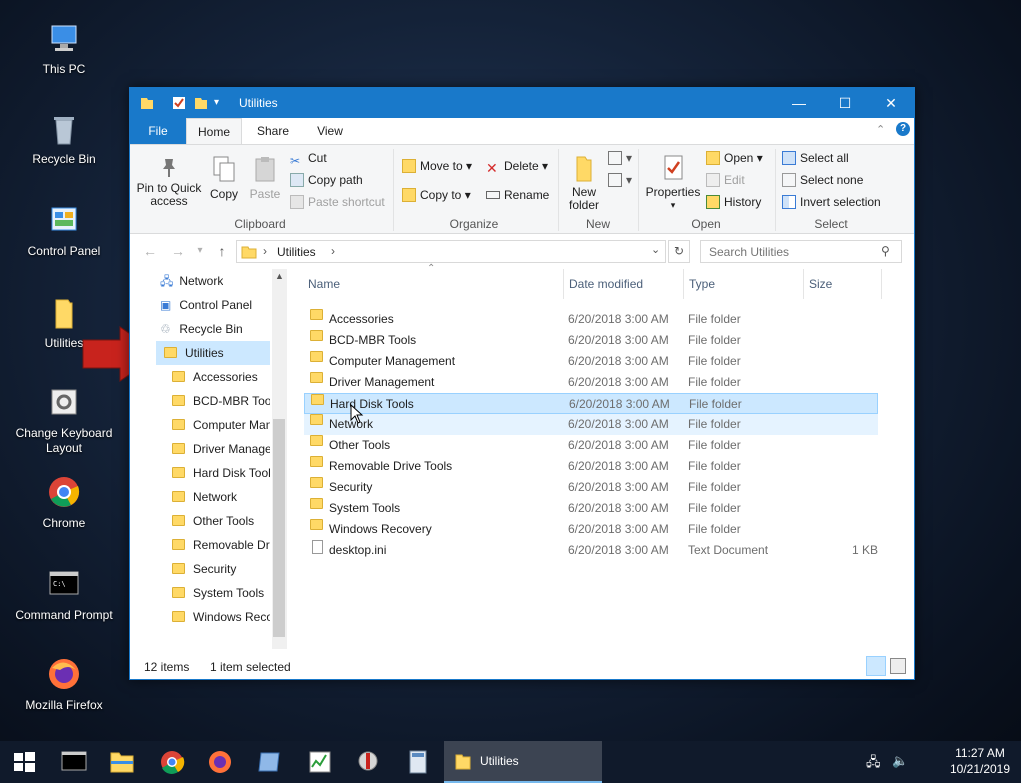 The image size is (1021, 783). I want to click on close-button: ✕, so click(891, 103).